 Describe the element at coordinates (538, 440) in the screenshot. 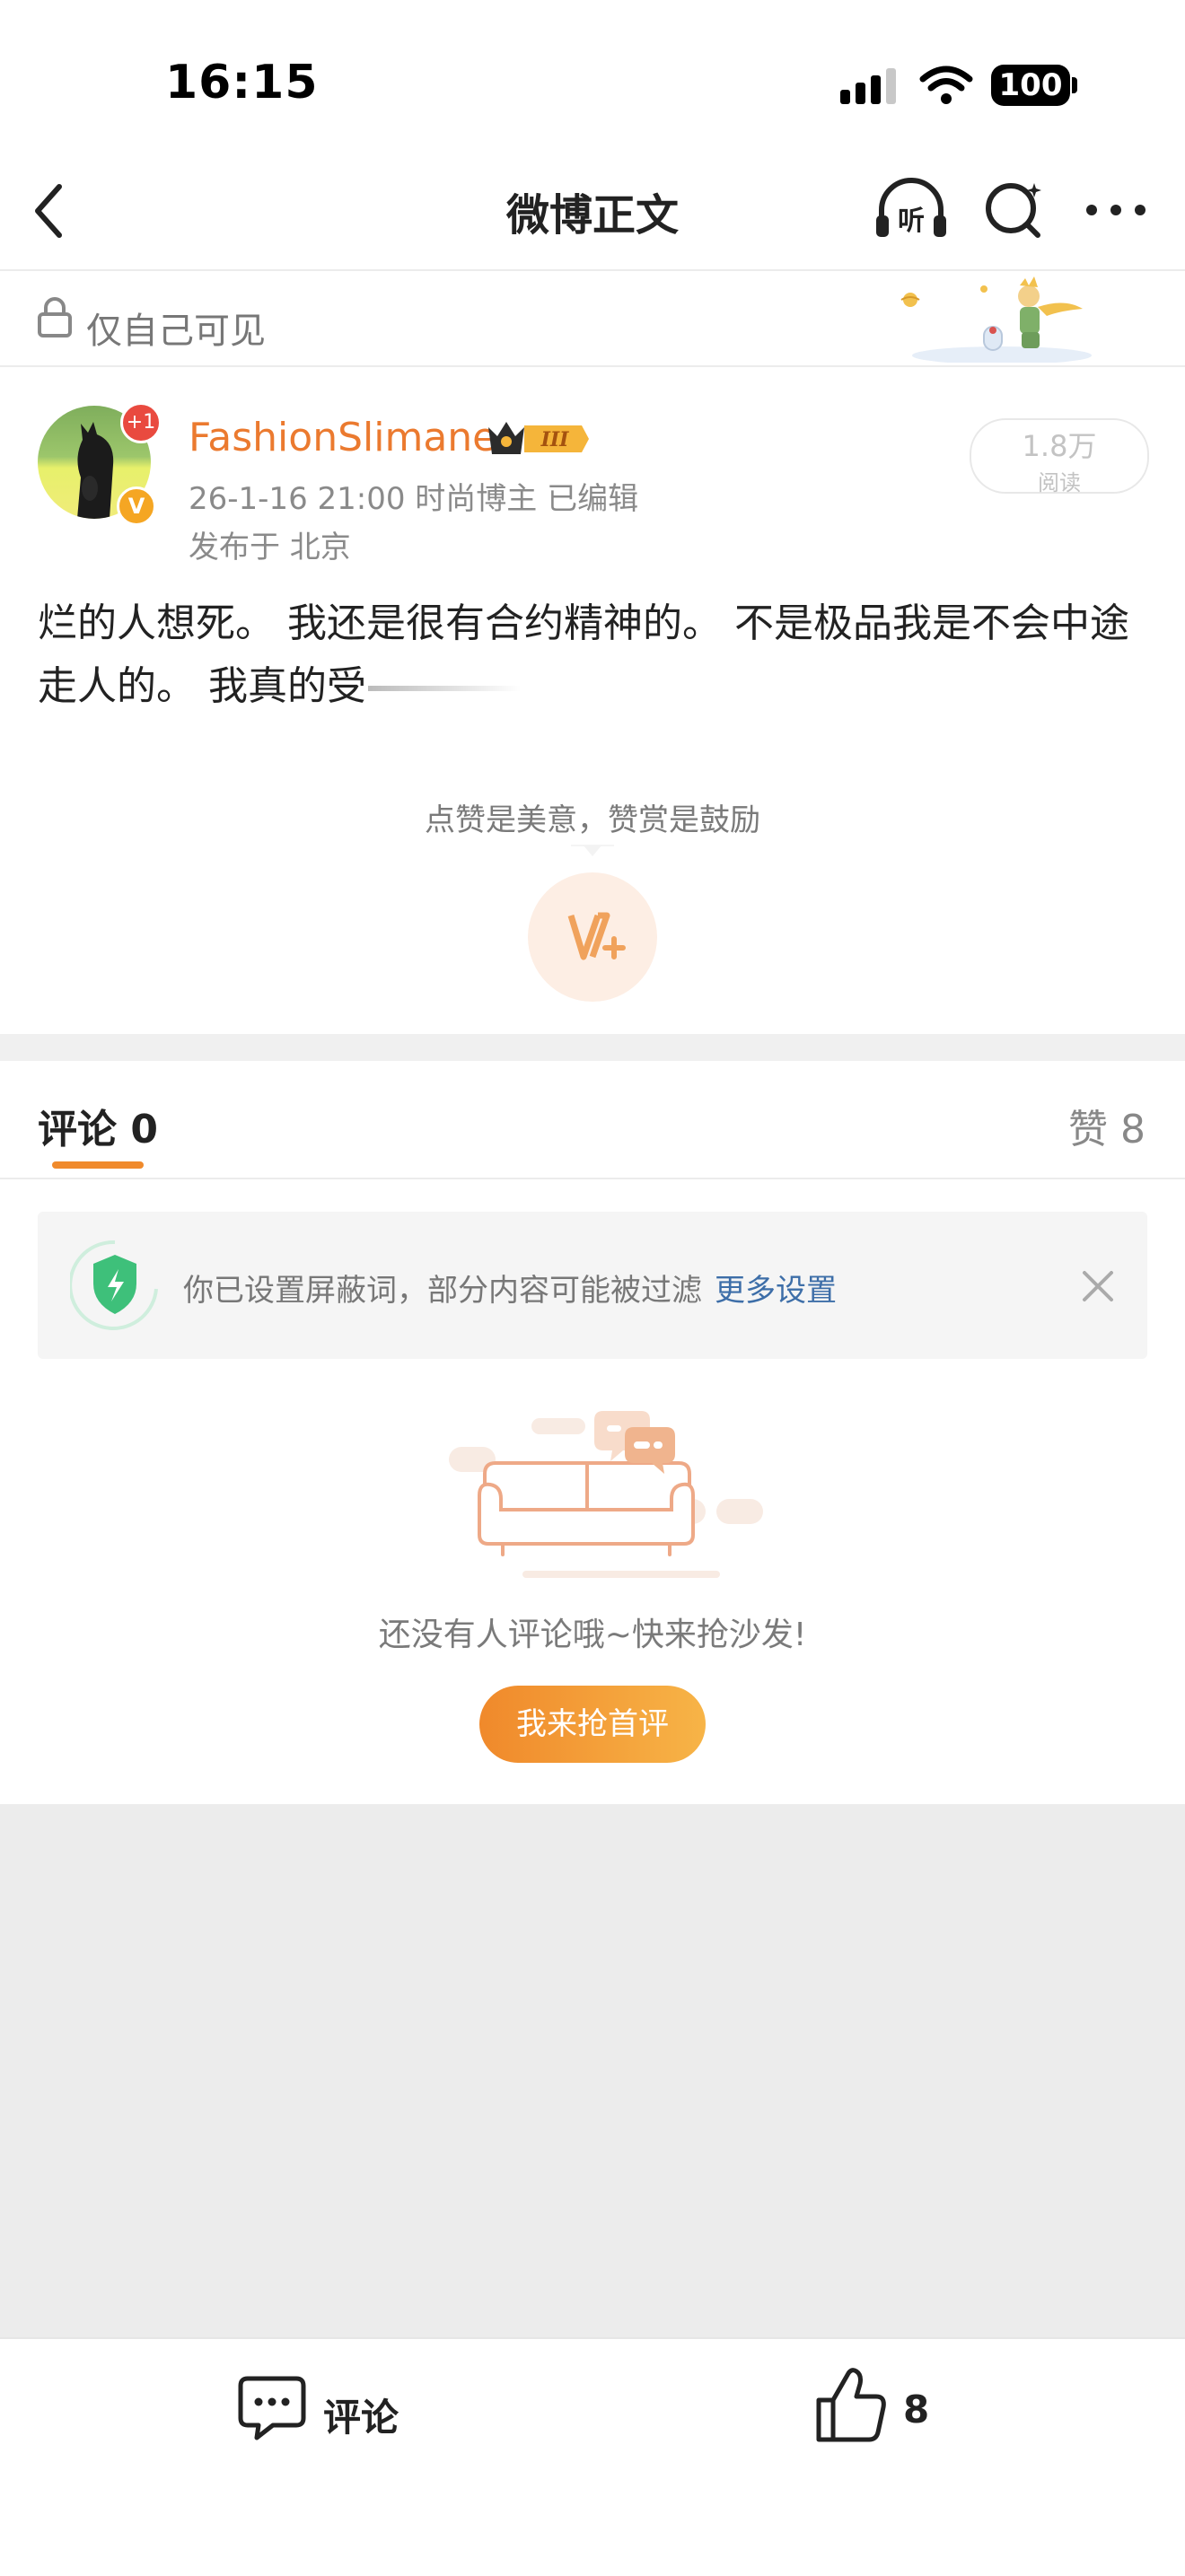

I see `member-crown-icon: III` at that location.